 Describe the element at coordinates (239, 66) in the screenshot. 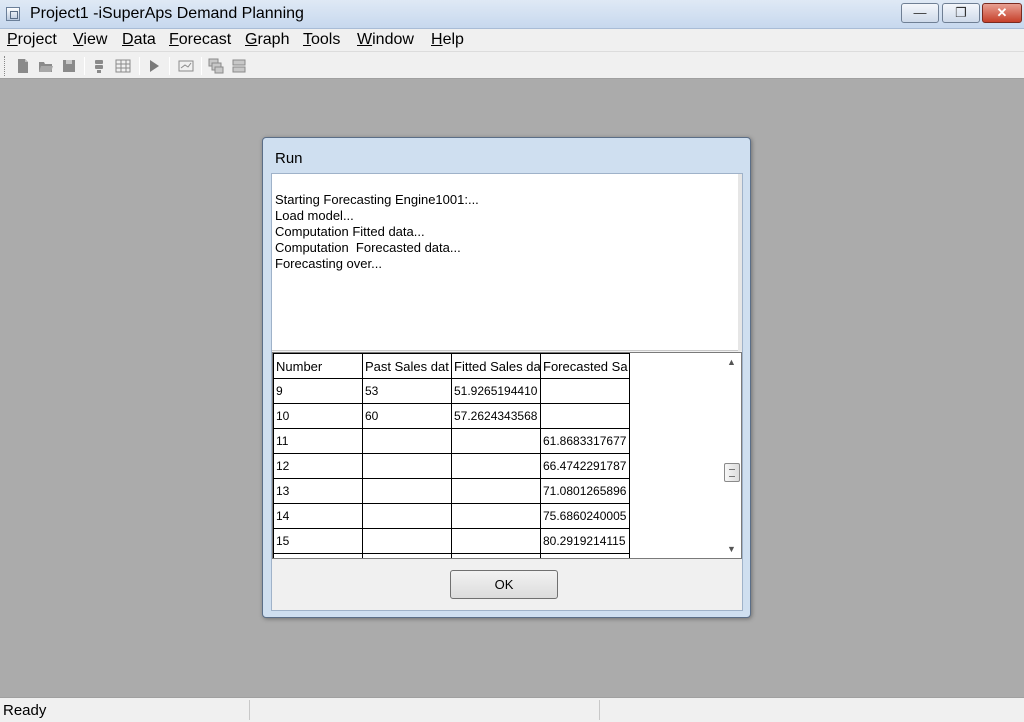

I see `tile-windows-icon` at that location.